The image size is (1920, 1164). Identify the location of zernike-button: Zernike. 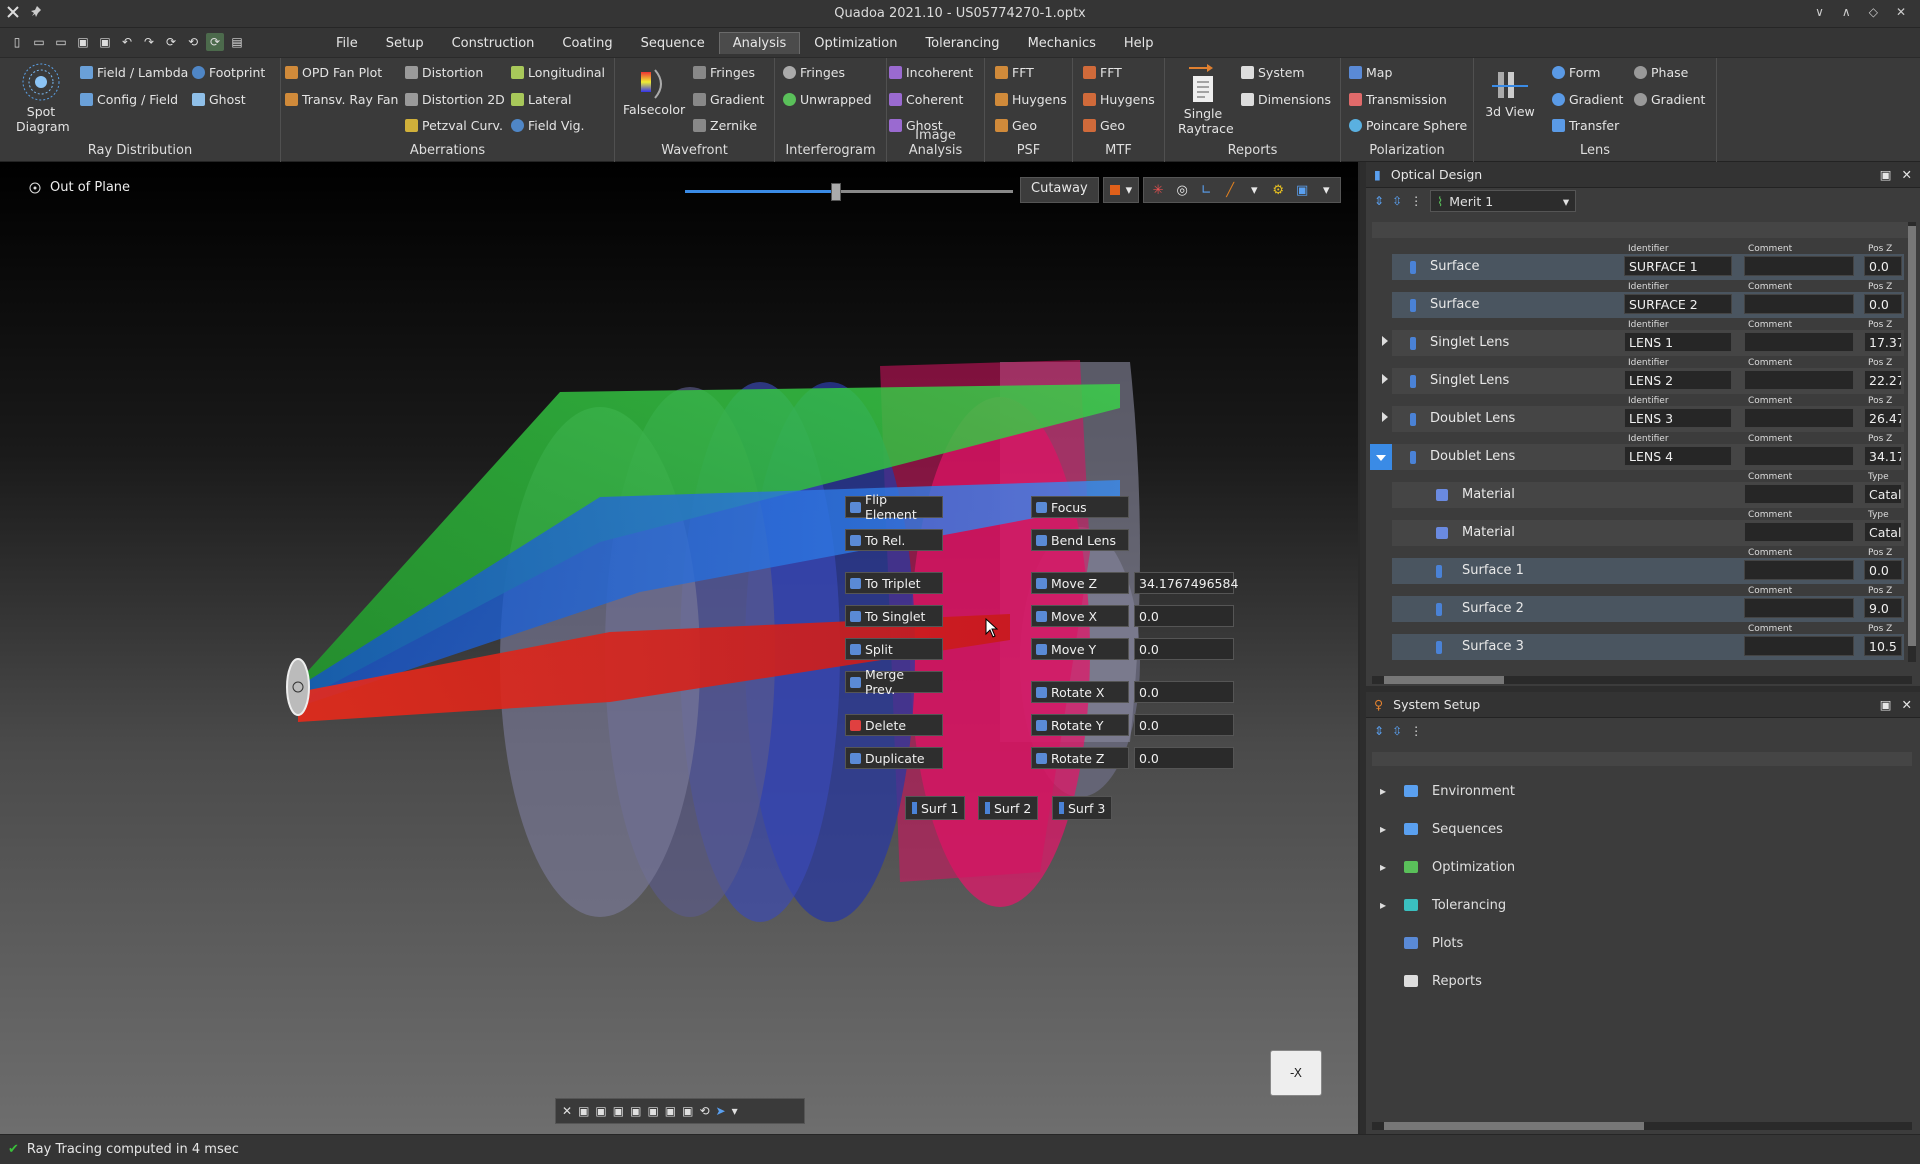
(725, 125).